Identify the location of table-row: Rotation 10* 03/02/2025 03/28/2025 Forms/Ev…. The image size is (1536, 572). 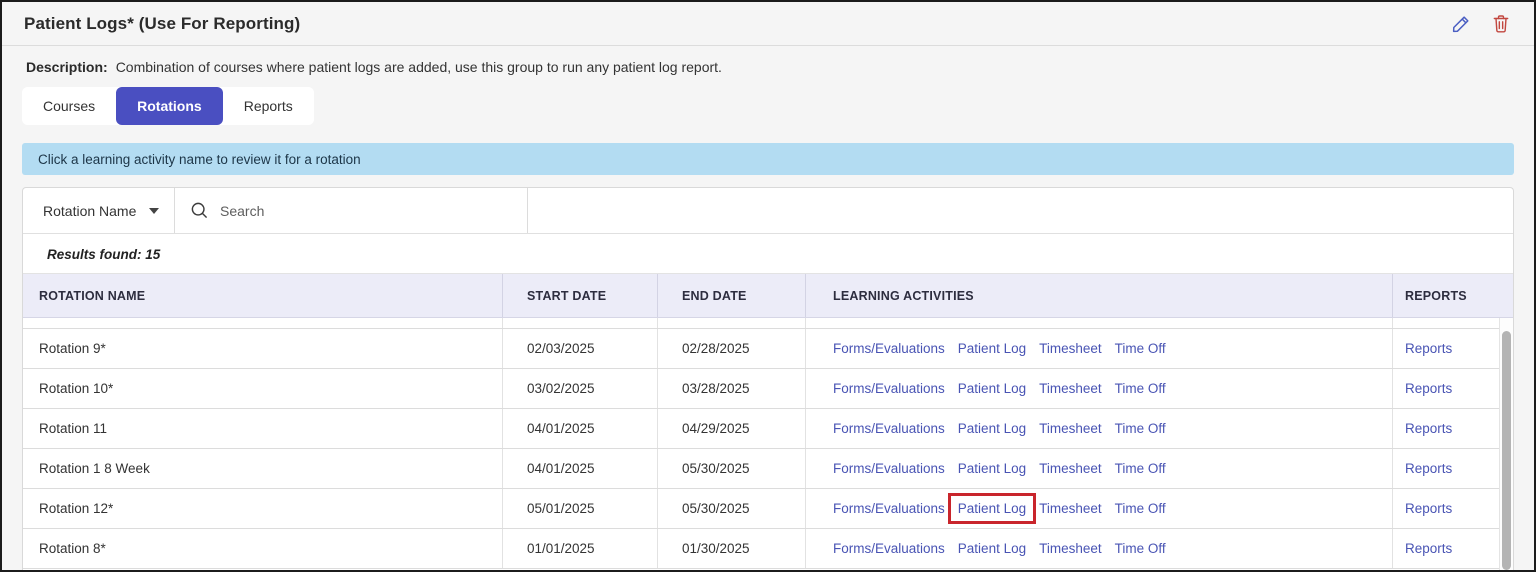
(761, 389).